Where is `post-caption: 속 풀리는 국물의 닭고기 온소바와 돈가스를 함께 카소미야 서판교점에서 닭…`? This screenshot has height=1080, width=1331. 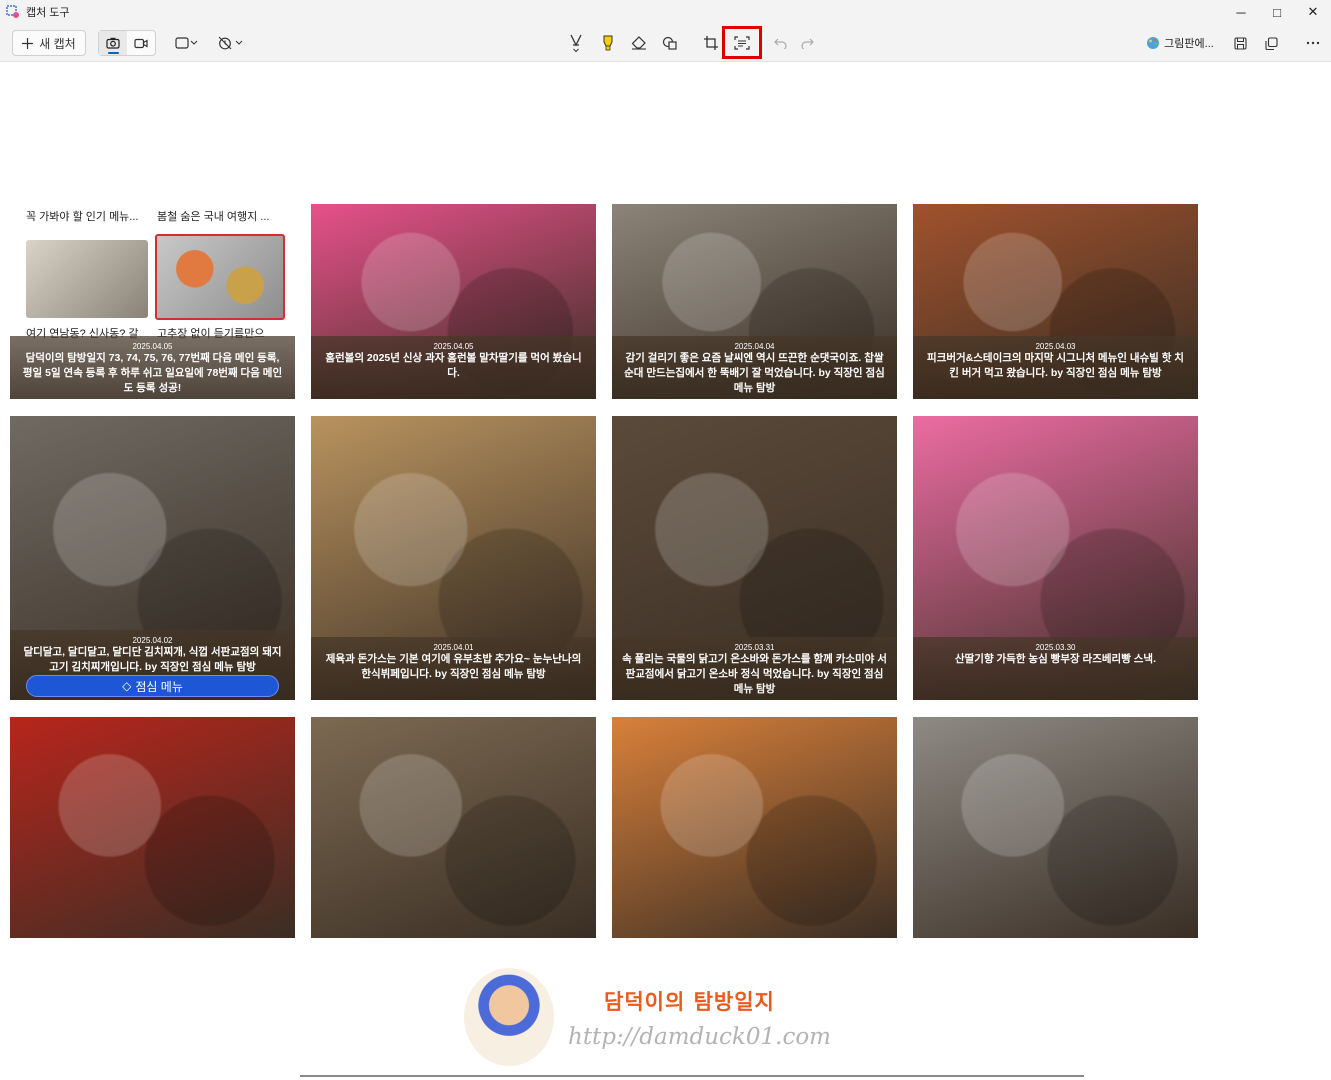
post-caption: 속 풀리는 국물의 닭고기 온소바와 돈가스를 함께 카소미야 서판교점에서 닭… is located at coordinates (754, 674).